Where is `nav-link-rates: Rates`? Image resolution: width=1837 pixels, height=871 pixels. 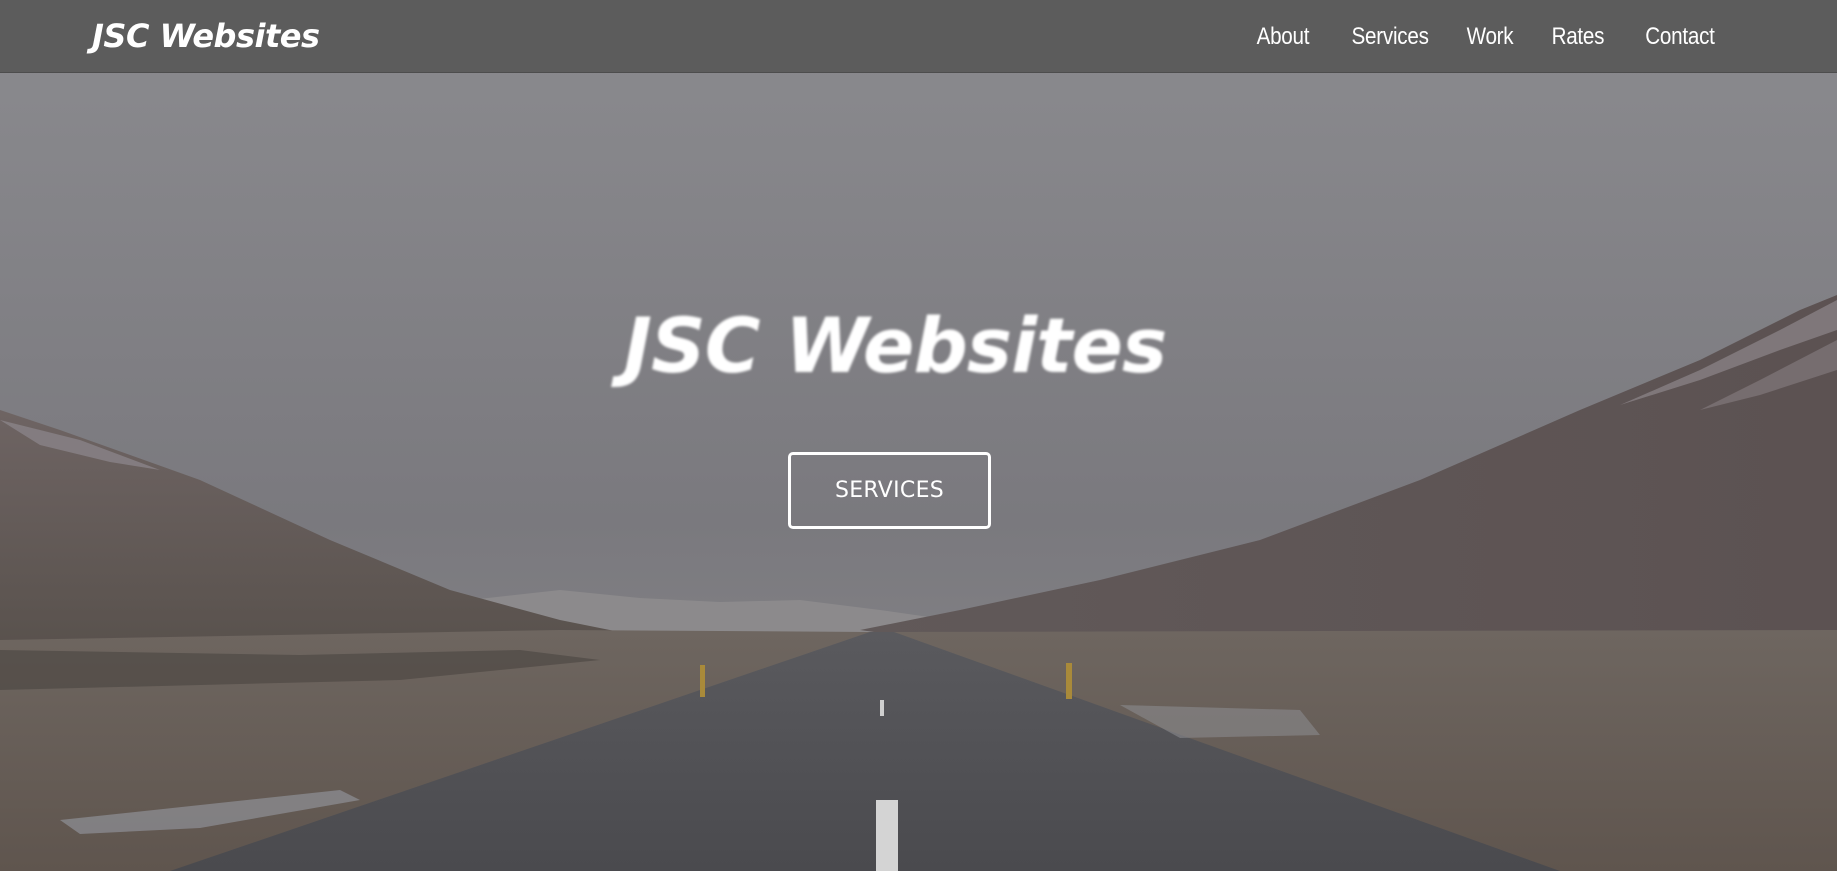
nav-link-rates: Rates is located at coordinates (1578, 37).